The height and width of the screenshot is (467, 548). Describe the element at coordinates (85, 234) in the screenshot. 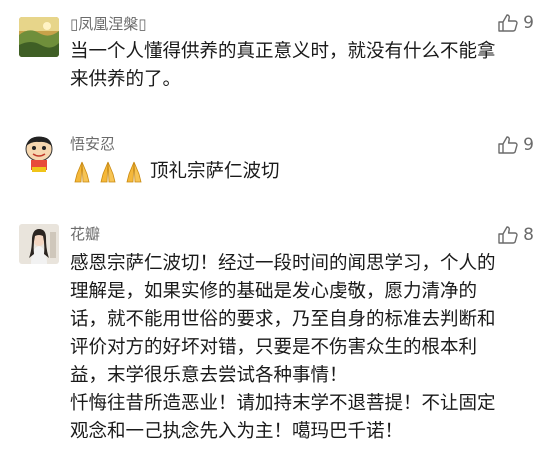

I see `commenter-name: 花瓣` at that location.